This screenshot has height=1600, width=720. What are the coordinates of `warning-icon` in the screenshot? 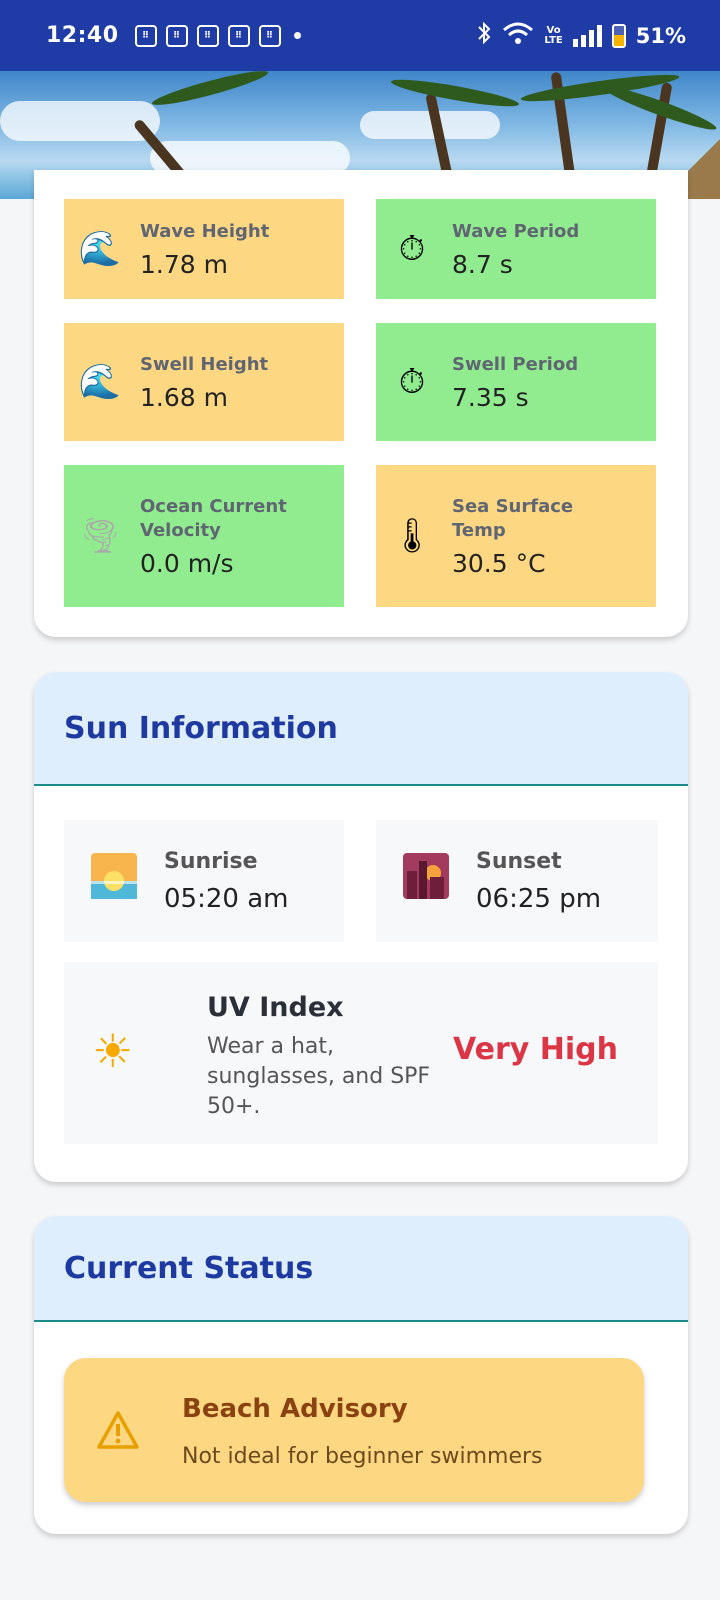 It's located at (118, 1432).